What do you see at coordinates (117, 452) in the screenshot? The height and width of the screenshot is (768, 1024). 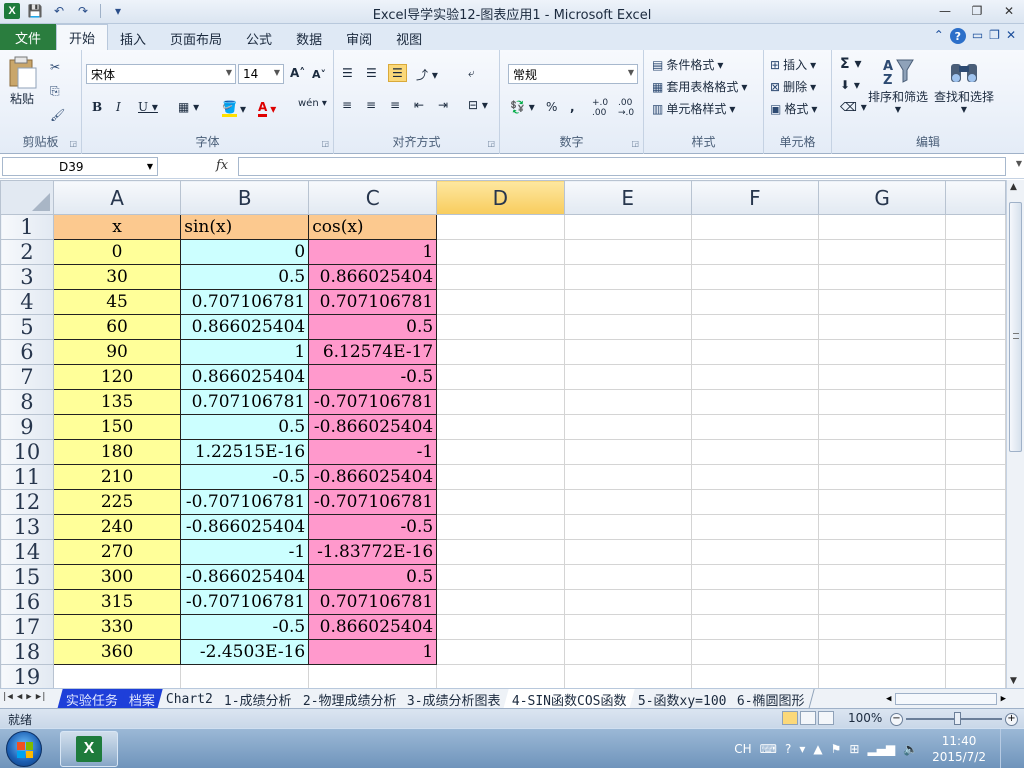 I see `x-value-cell: 180` at bounding box center [117, 452].